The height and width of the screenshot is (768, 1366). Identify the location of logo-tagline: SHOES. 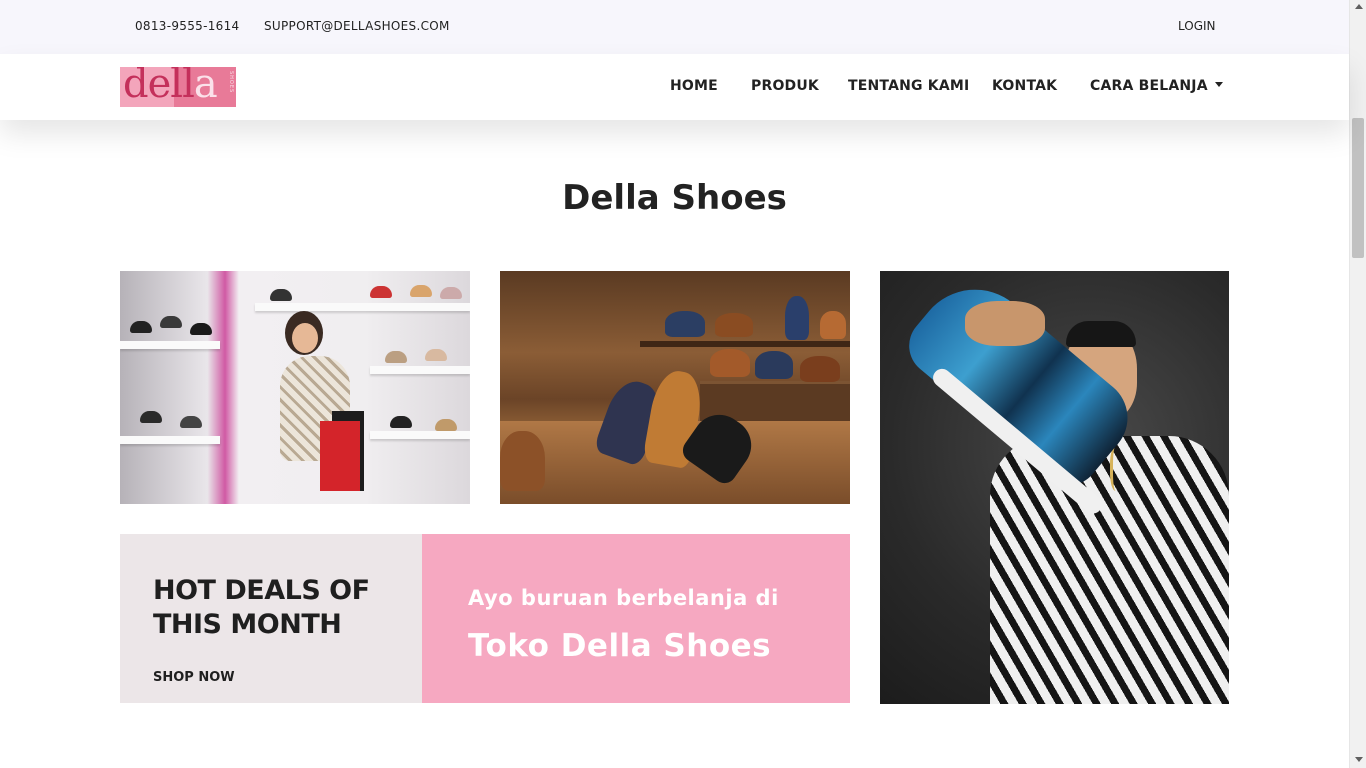
(231, 82).